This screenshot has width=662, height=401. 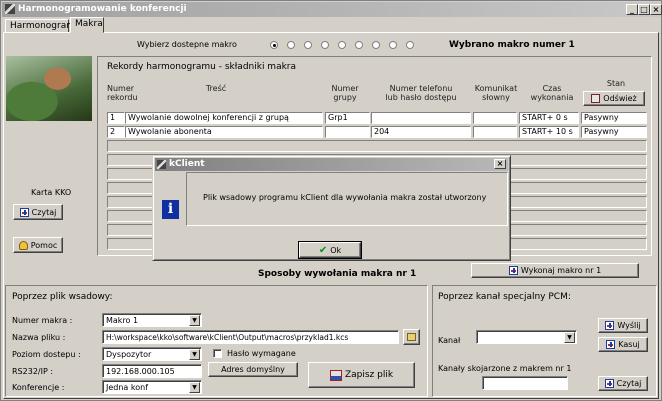 I want to click on access-level-value: Dyspozytor, so click(x=129, y=354).